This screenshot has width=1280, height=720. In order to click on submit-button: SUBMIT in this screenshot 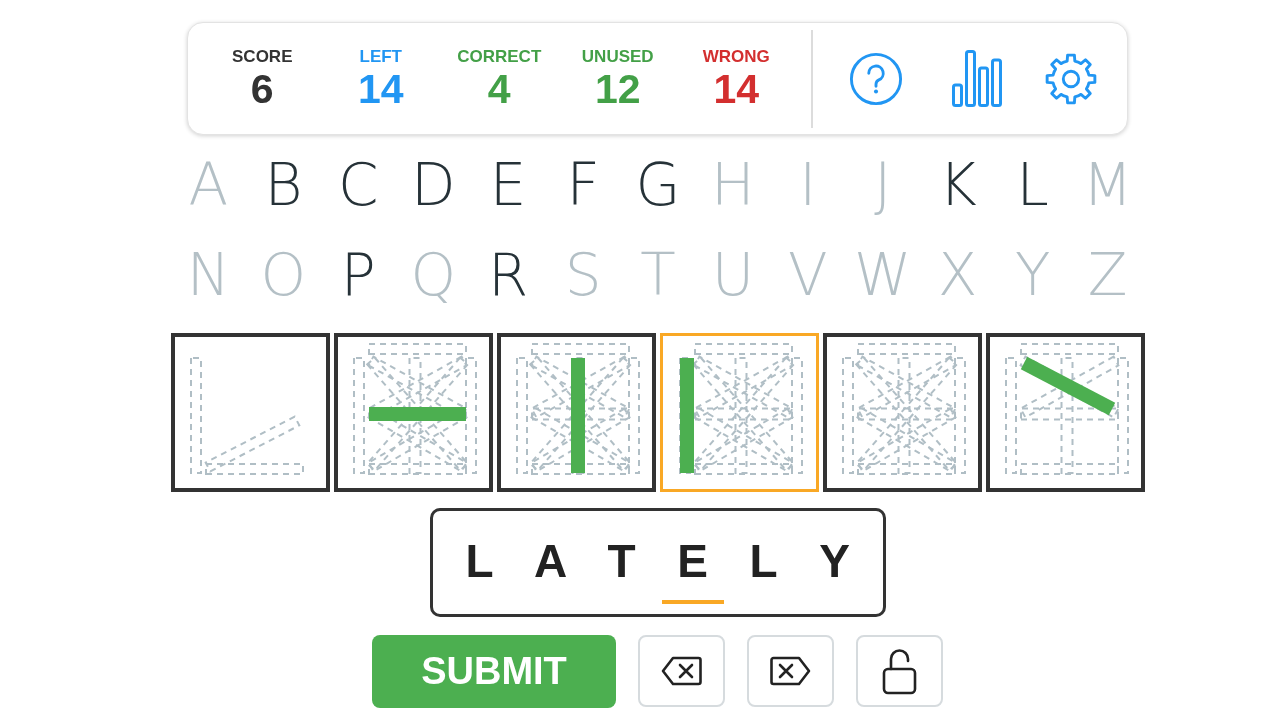, I will do `click(494, 671)`.